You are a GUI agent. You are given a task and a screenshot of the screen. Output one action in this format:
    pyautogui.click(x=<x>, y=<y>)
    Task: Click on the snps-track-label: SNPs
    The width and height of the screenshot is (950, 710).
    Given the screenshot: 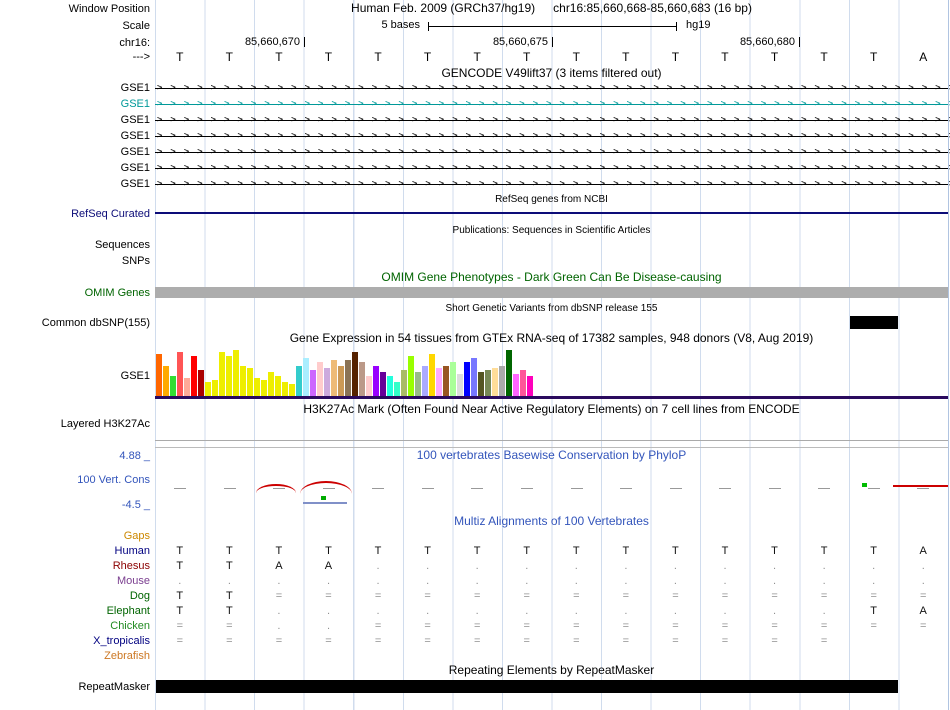 What is the action you would take?
    pyautogui.click(x=75, y=261)
    